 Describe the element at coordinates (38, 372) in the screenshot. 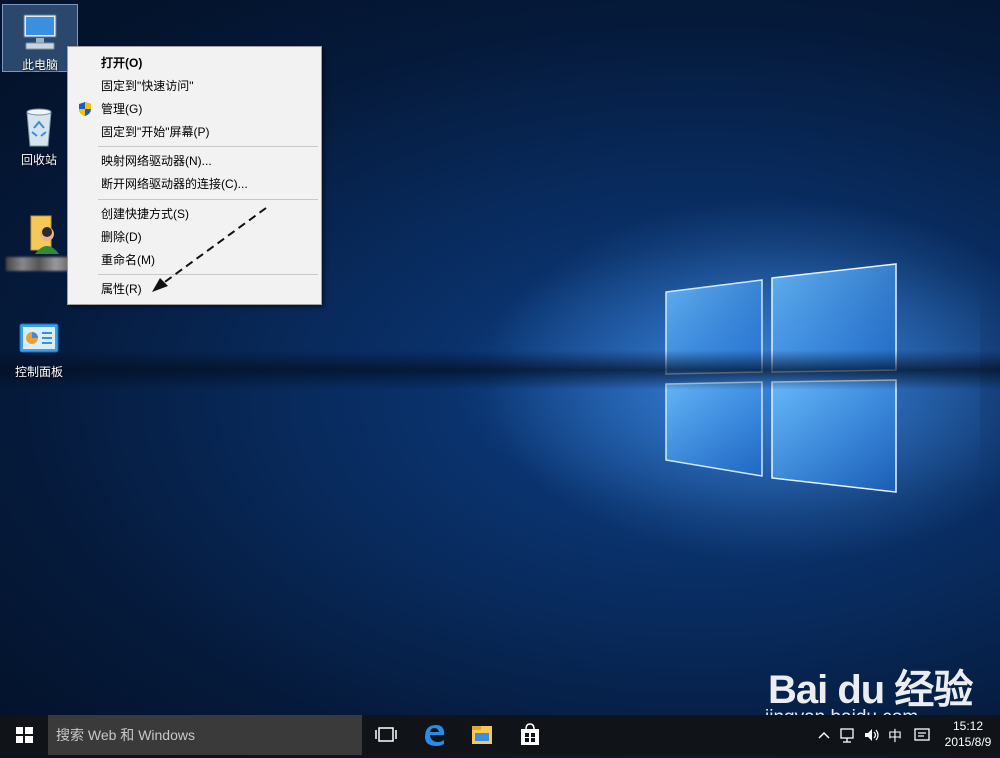

I see `desktop-icon-label: 控制面板` at that location.